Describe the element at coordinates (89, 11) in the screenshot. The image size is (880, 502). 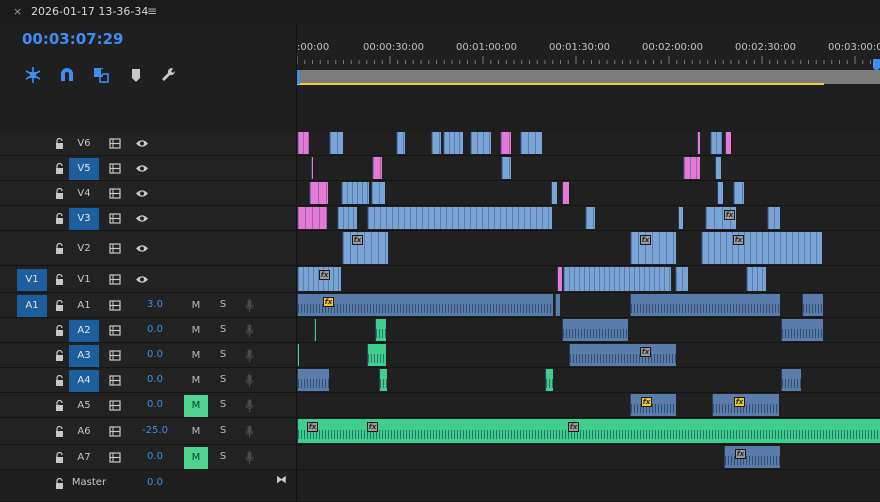
I see `sequence-tab-title: 2026-01-17 13-36-34` at that location.